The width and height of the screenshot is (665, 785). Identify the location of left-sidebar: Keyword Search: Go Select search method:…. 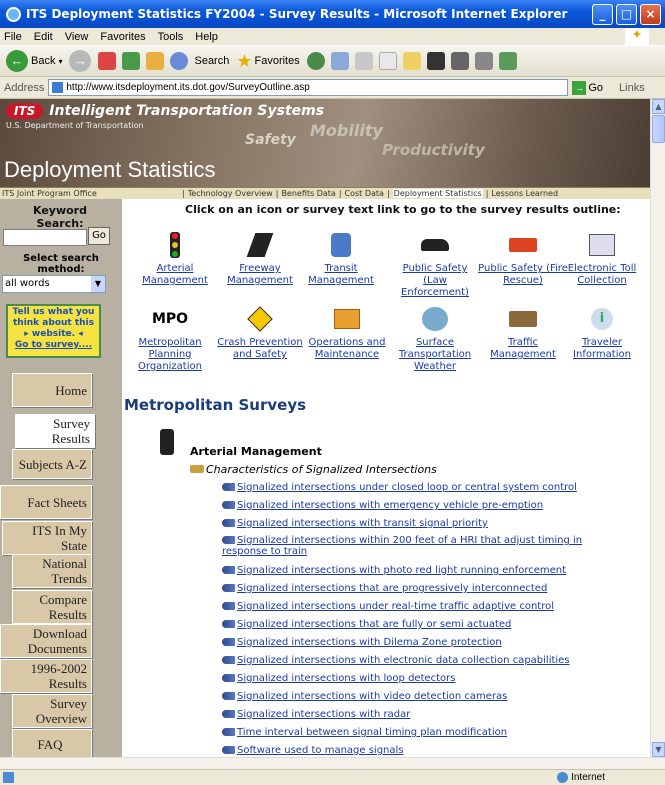
(61, 478).